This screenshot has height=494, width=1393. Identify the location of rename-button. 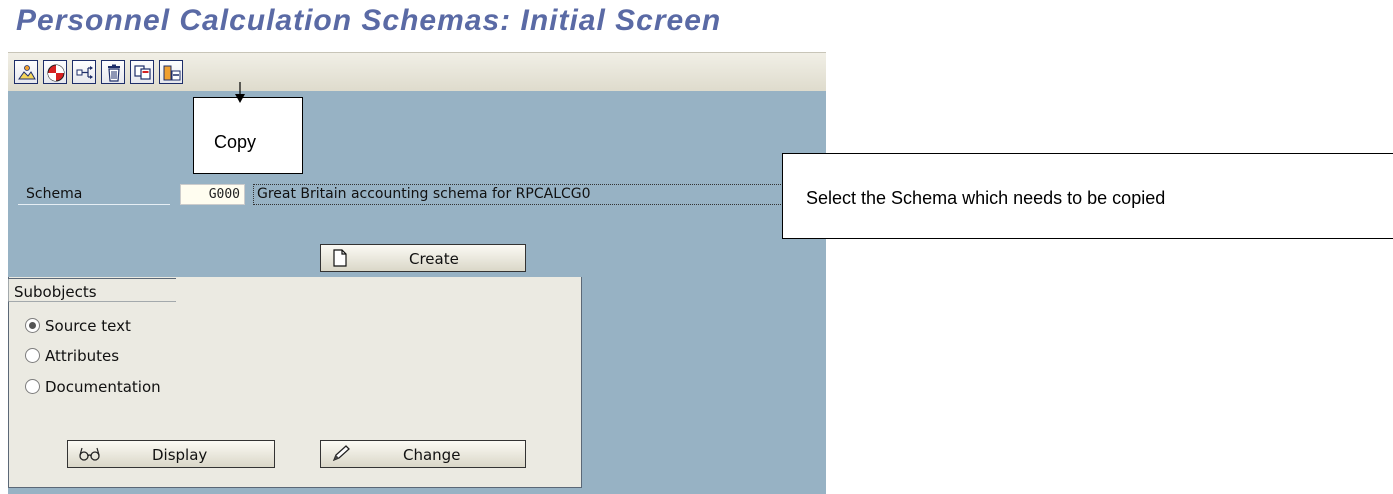
(171, 72).